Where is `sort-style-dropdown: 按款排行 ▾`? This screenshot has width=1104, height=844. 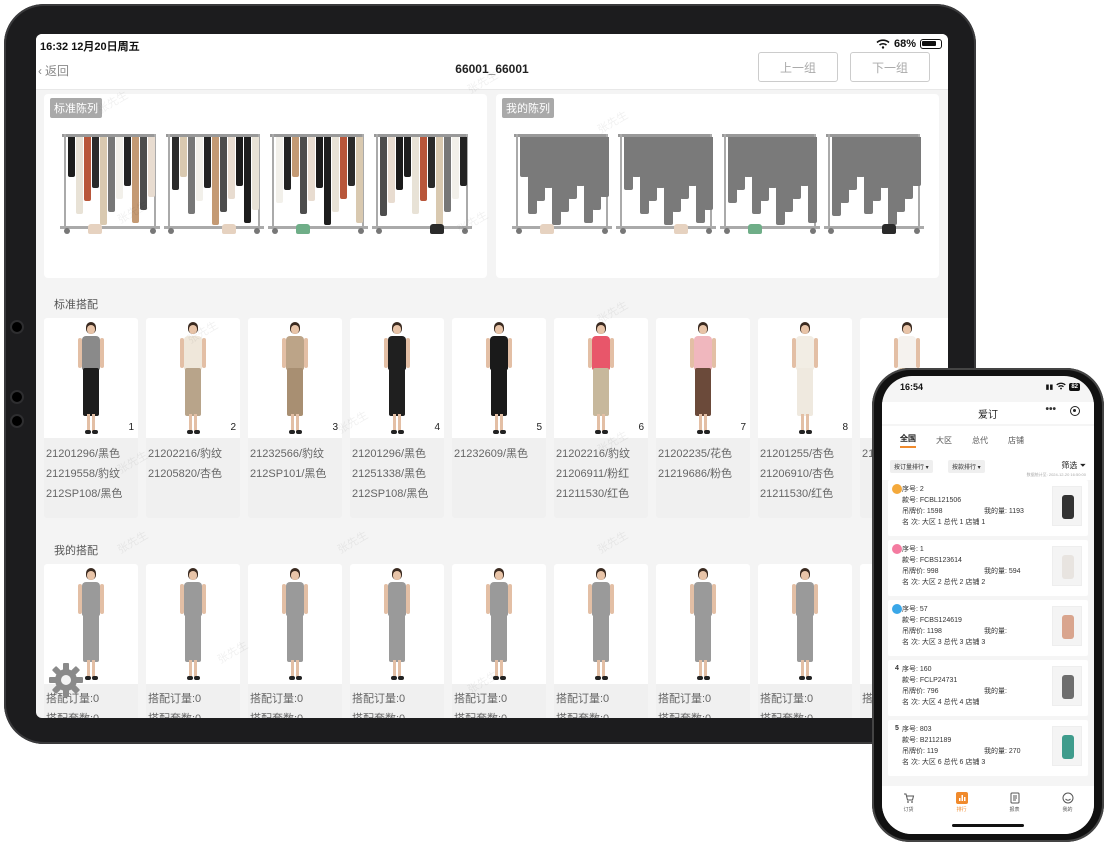
sort-style-dropdown: 按款排行 ▾ is located at coordinates (966, 466).